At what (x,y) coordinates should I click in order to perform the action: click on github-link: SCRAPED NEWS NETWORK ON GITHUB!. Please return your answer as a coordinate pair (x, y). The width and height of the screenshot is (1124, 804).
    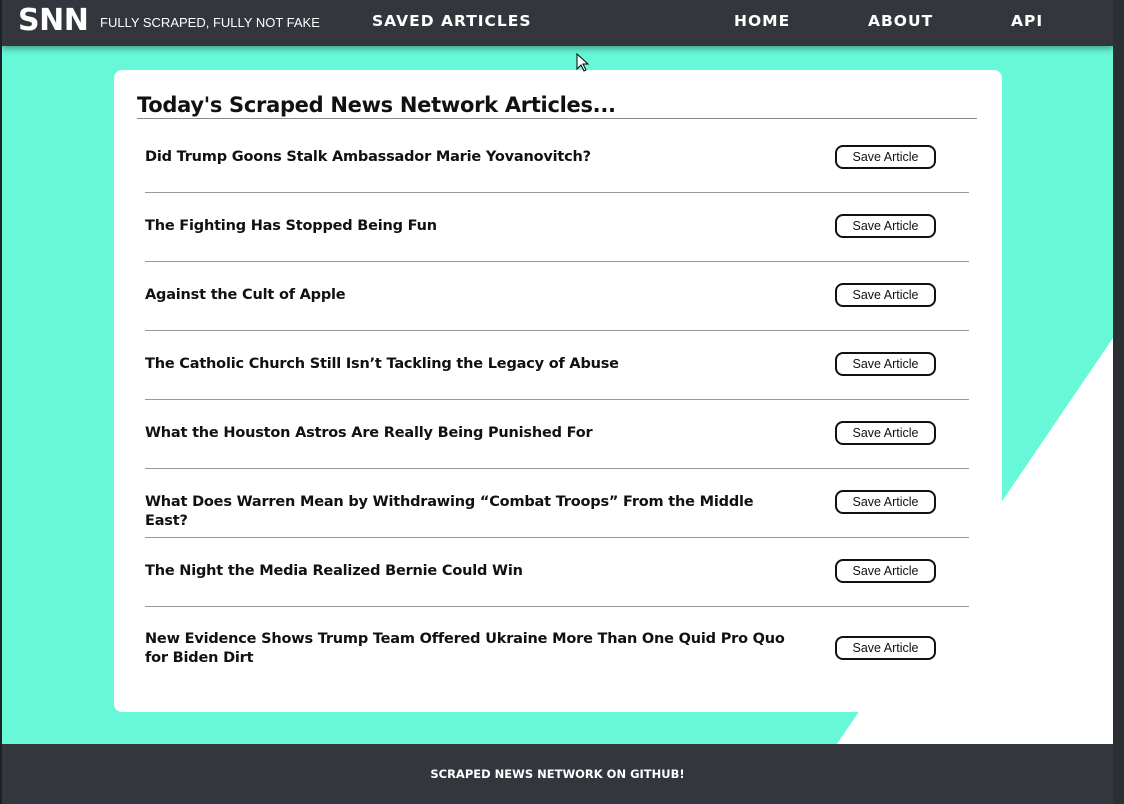
    Looking at the image, I should click on (557, 774).